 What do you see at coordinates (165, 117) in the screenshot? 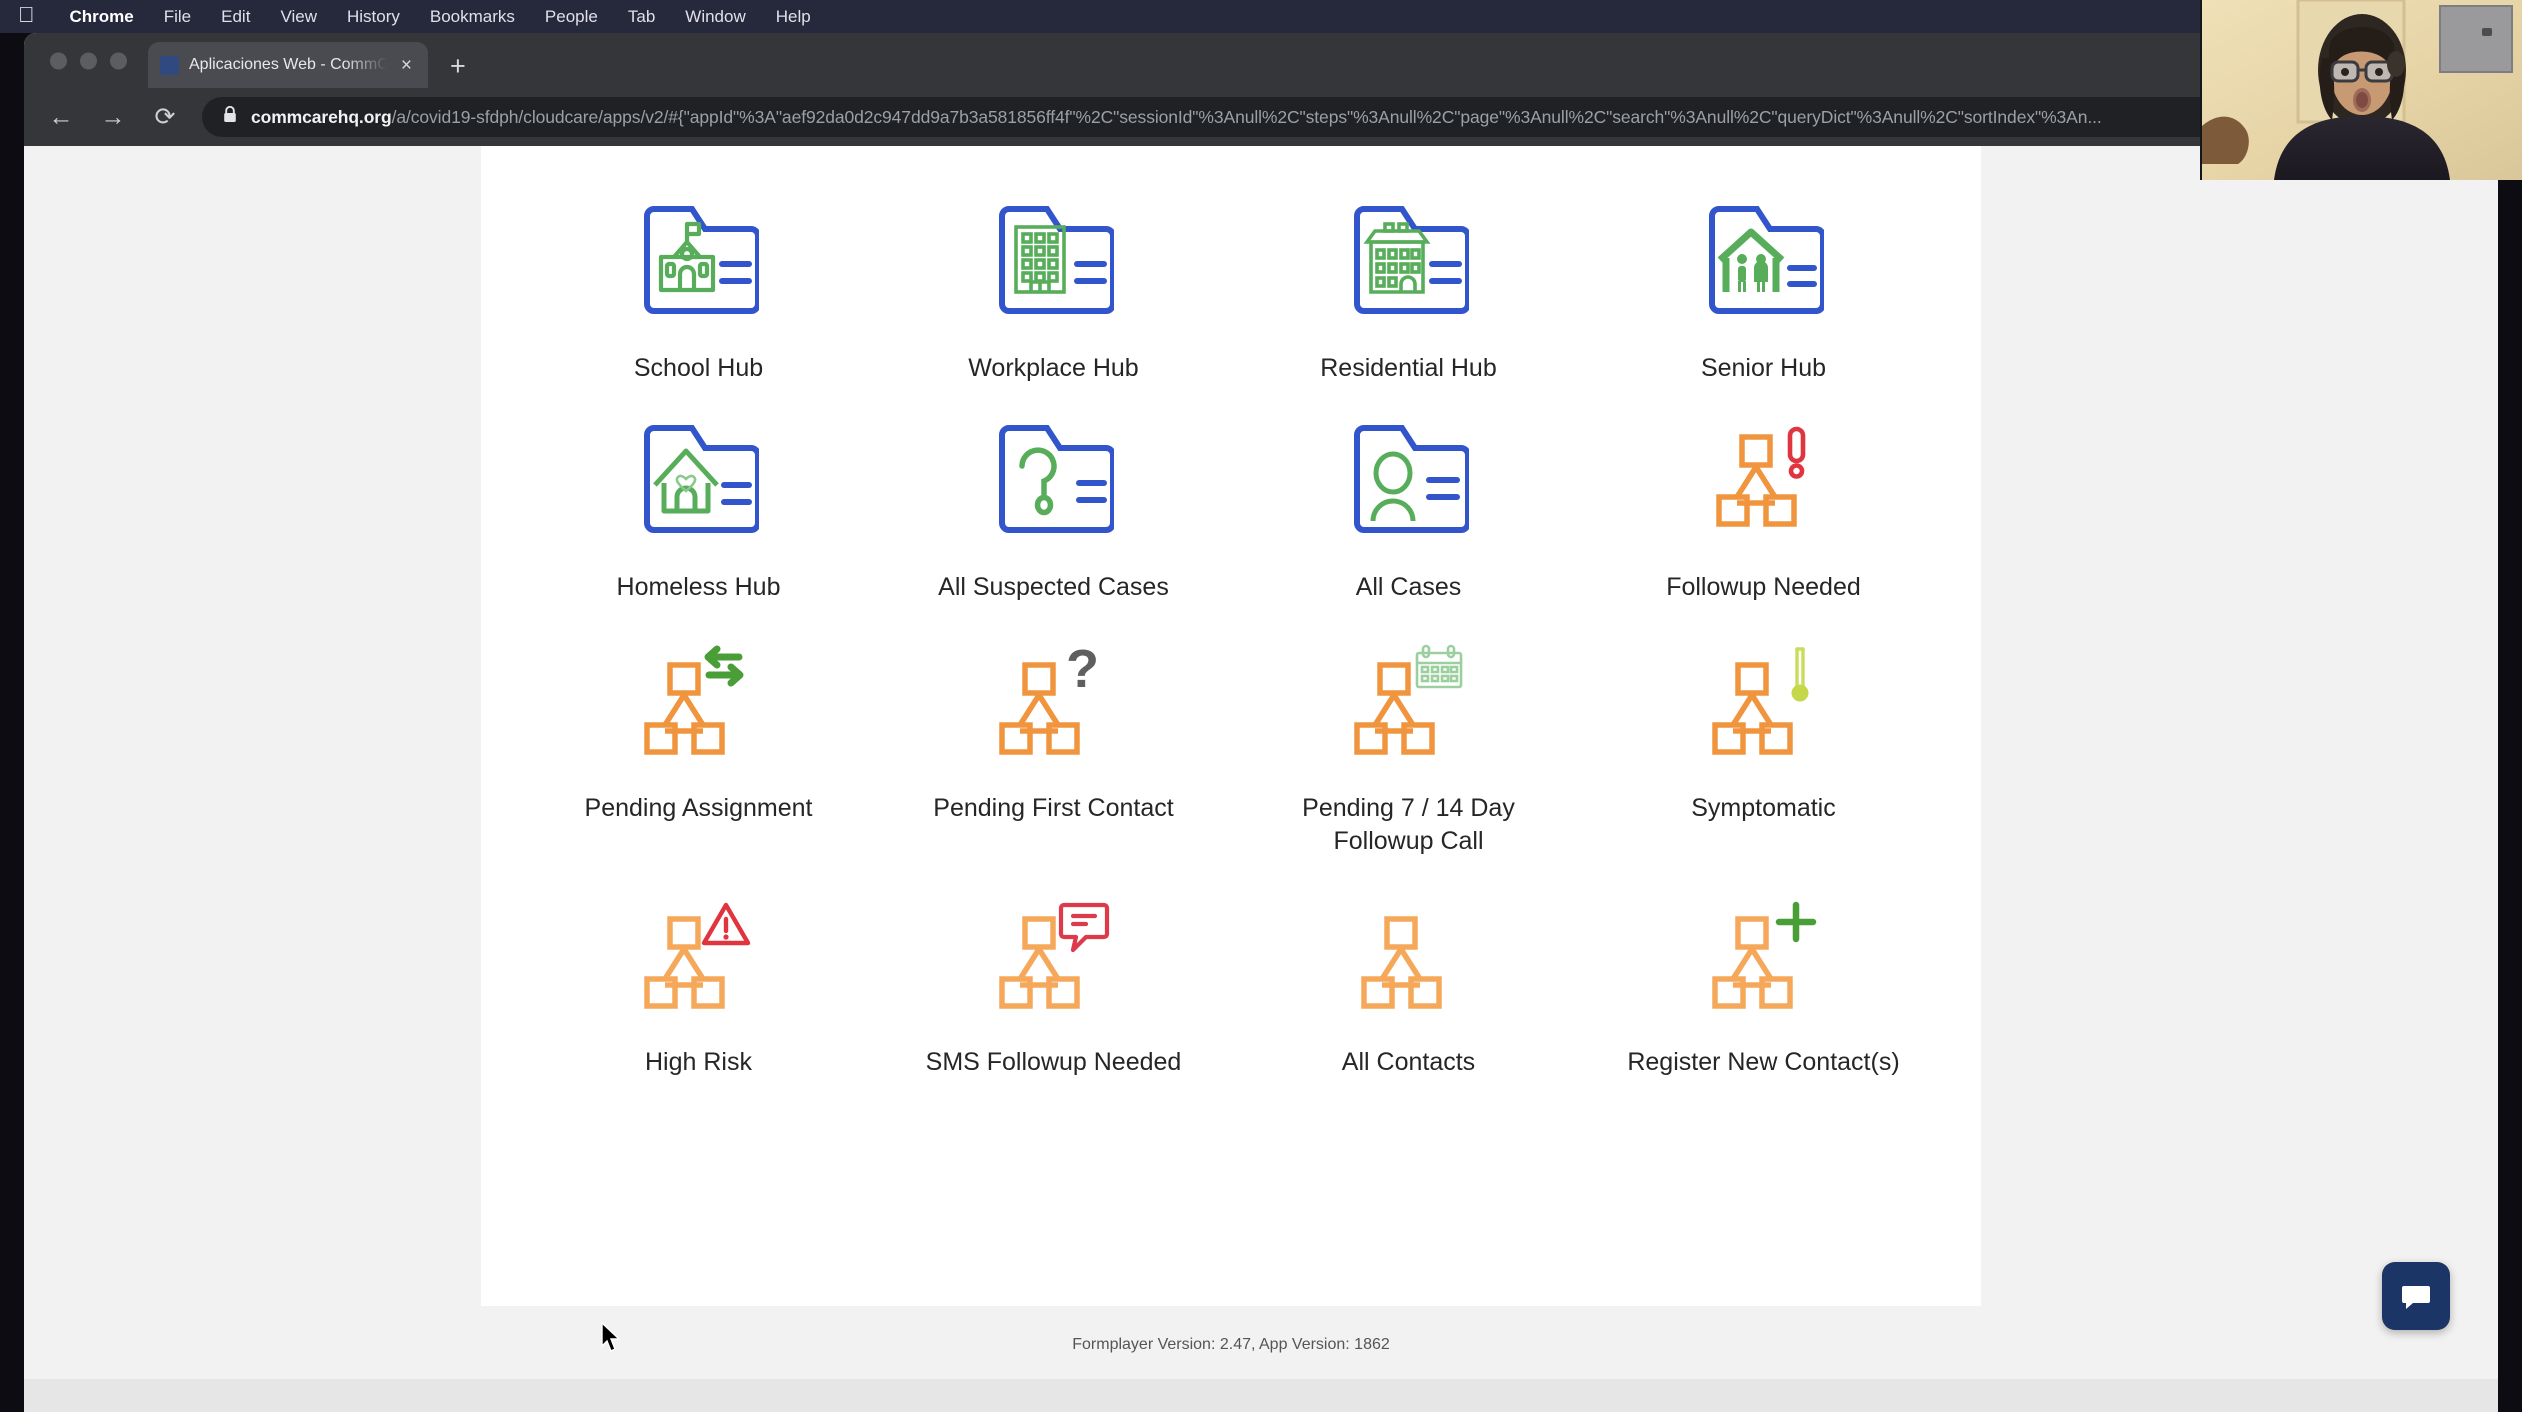
I see `reload-button: ⟳` at bounding box center [165, 117].